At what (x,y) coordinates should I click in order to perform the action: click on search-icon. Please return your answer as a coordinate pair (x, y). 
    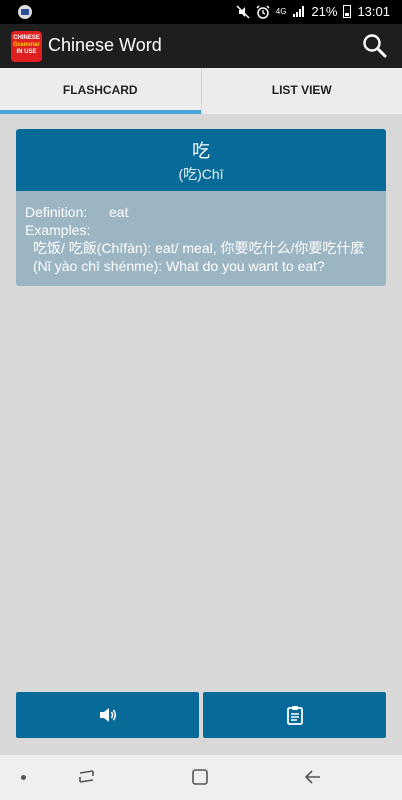
    Looking at the image, I should click on (375, 46).